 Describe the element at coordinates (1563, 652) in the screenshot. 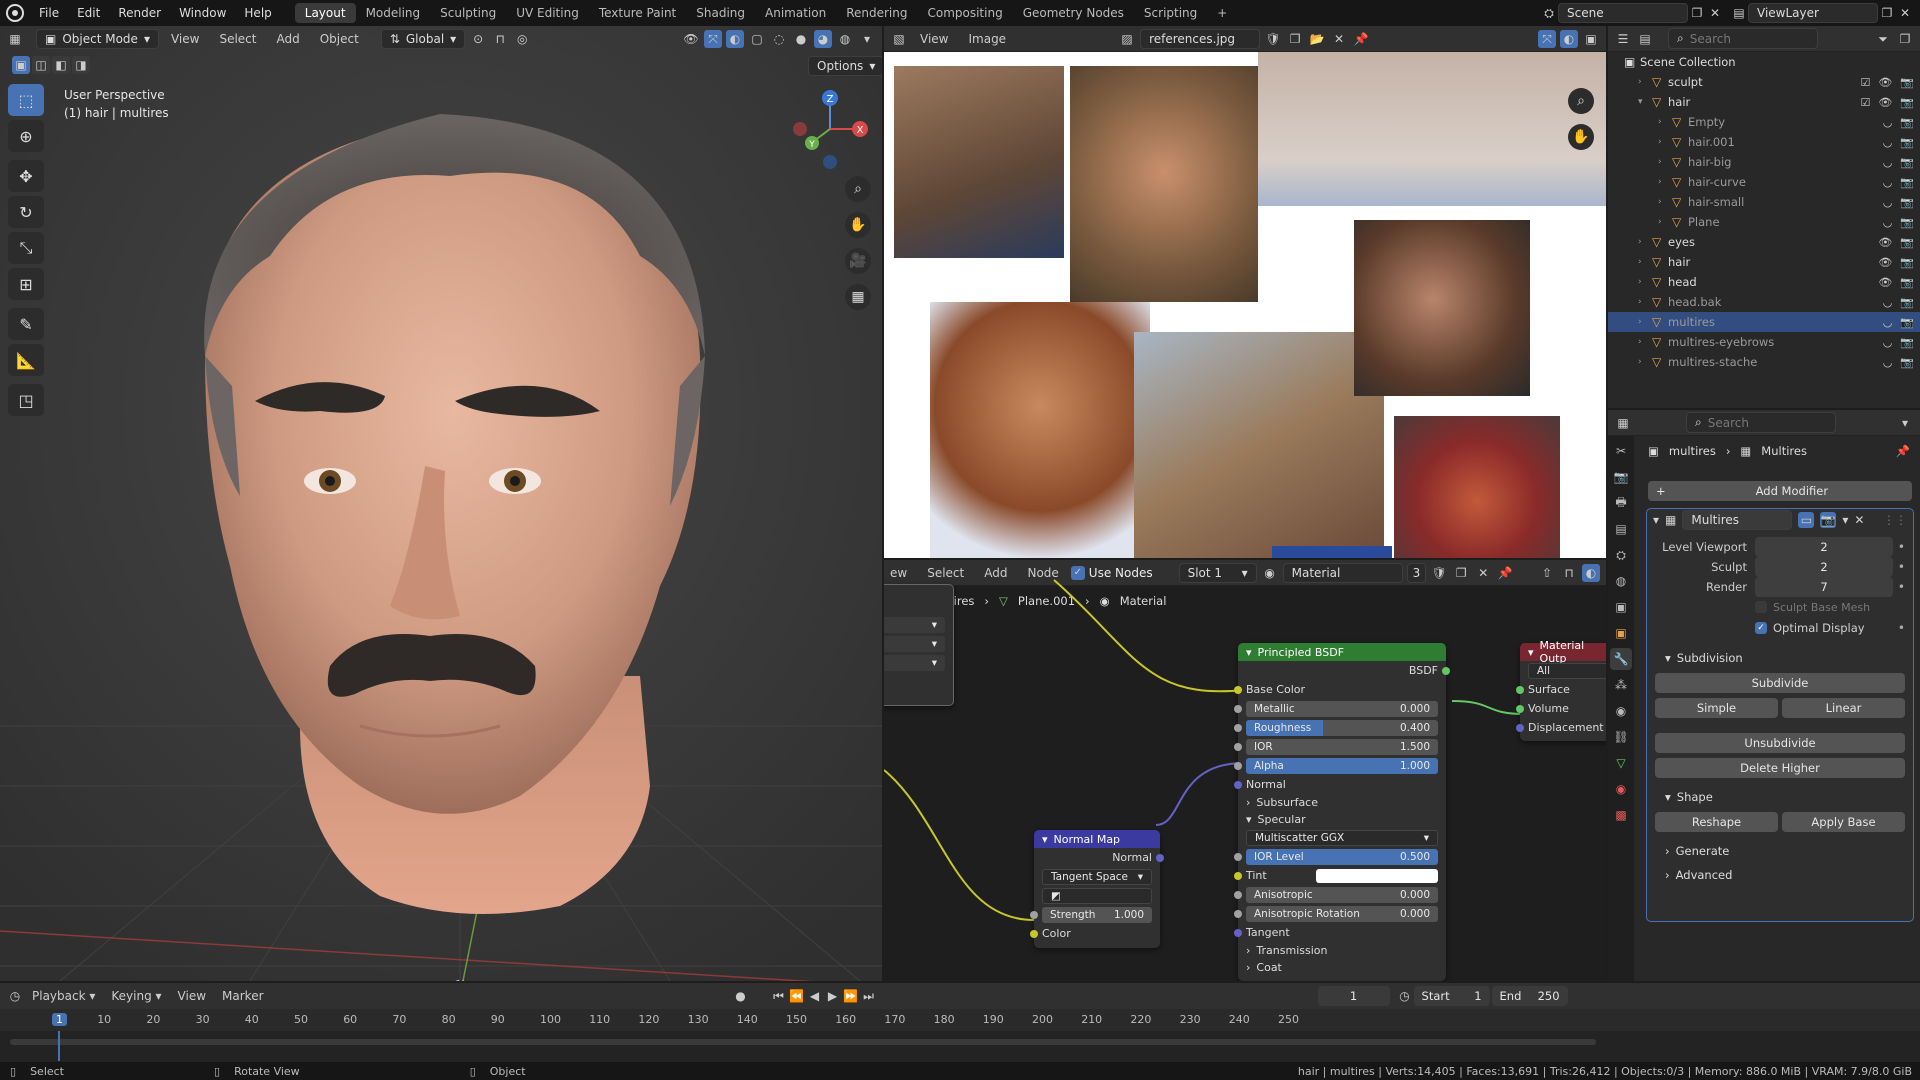

I see `node-header: ▾ Material Outp` at that location.